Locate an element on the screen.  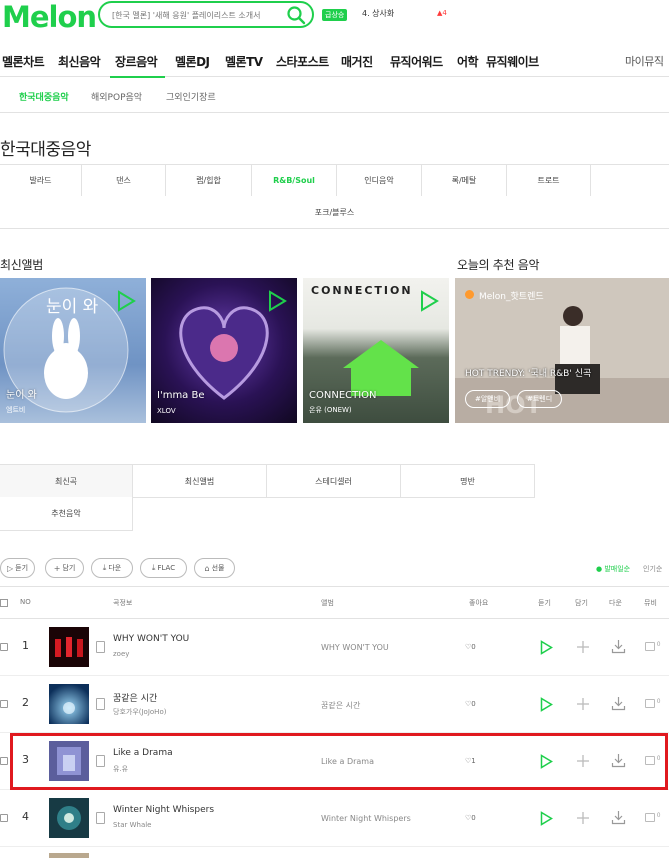
nav-item-genre: 장르음악 is located at coordinates (136, 61).